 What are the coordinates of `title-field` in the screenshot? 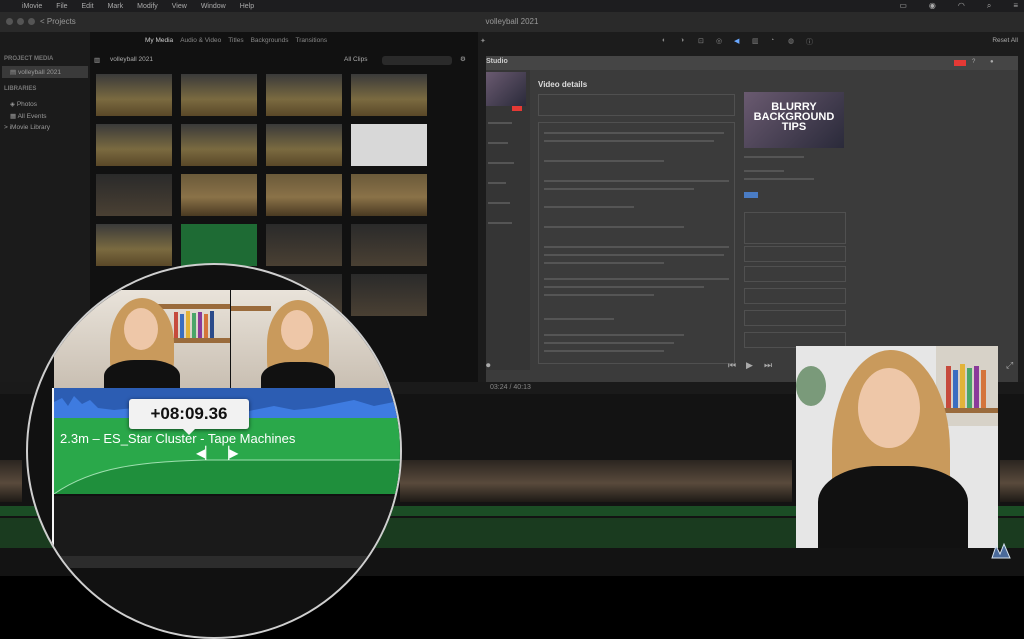 It's located at (636, 105).